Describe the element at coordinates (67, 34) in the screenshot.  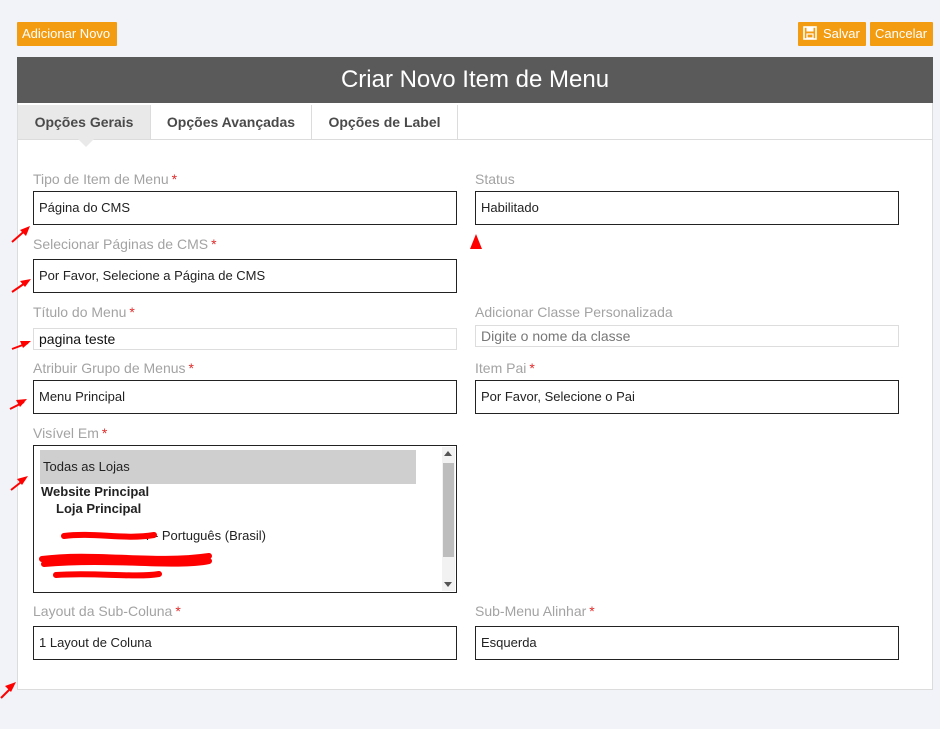
I see `add-new-button: Adicionar Novo` at that location.